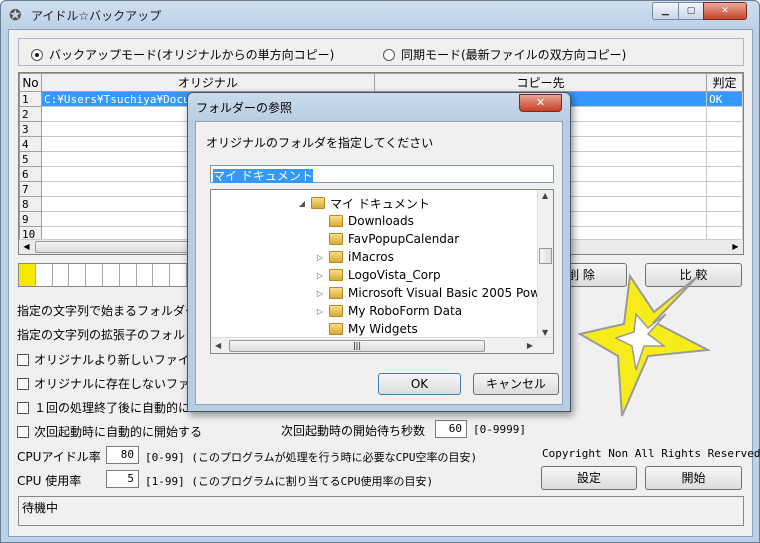  I want to click on cpu-idle-label: CPUアイドル率, so click(59, 457).